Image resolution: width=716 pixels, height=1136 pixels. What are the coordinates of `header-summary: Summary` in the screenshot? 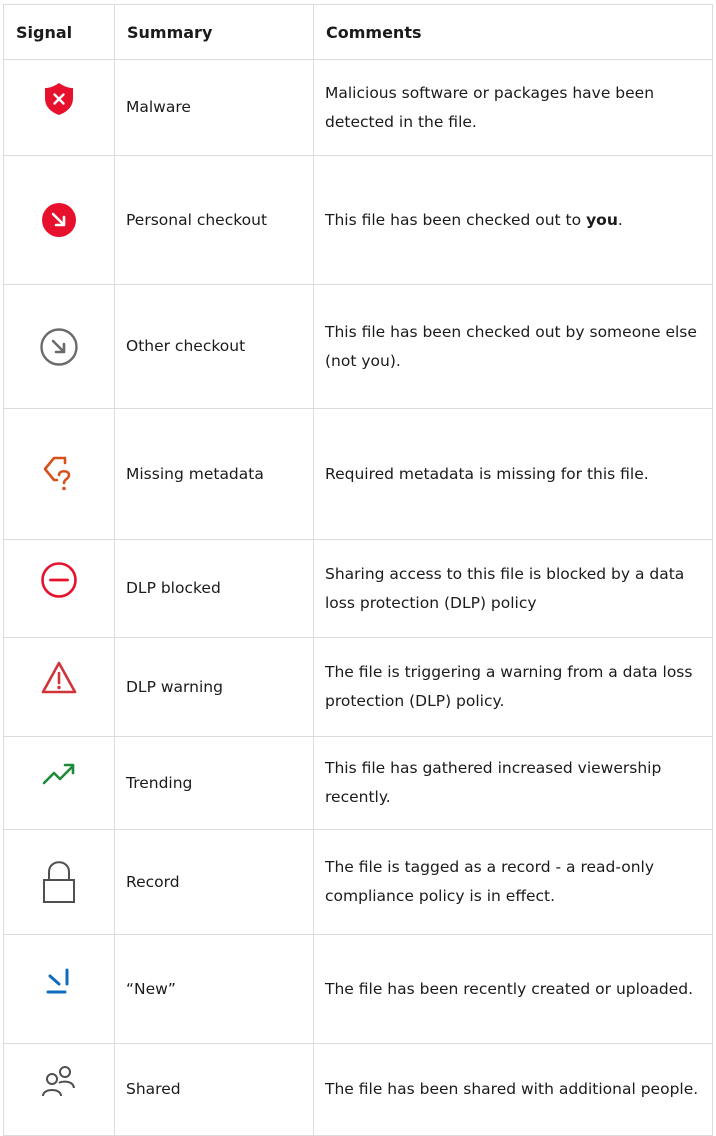 It's located at (214, 32).